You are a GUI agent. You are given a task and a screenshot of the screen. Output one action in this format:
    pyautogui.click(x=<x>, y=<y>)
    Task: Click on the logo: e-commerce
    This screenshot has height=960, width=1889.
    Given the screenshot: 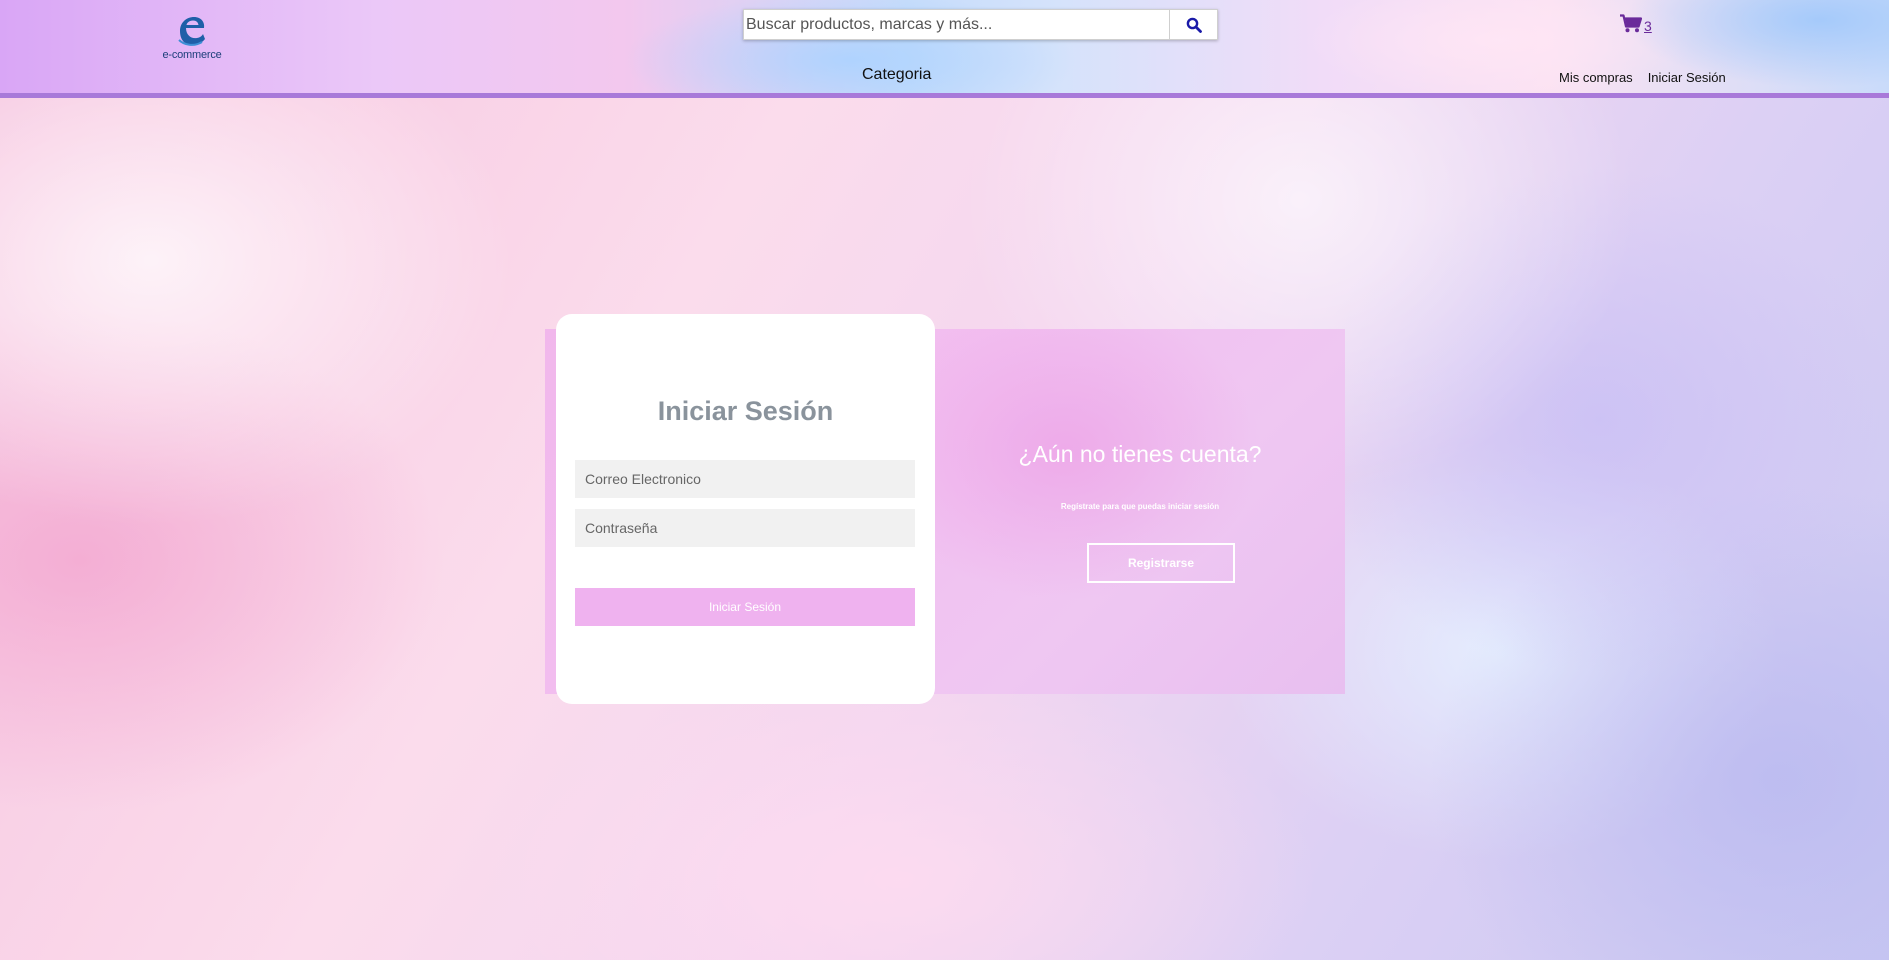 What is the action you would take?
    pyautogui.click(x=192, y=39)
    